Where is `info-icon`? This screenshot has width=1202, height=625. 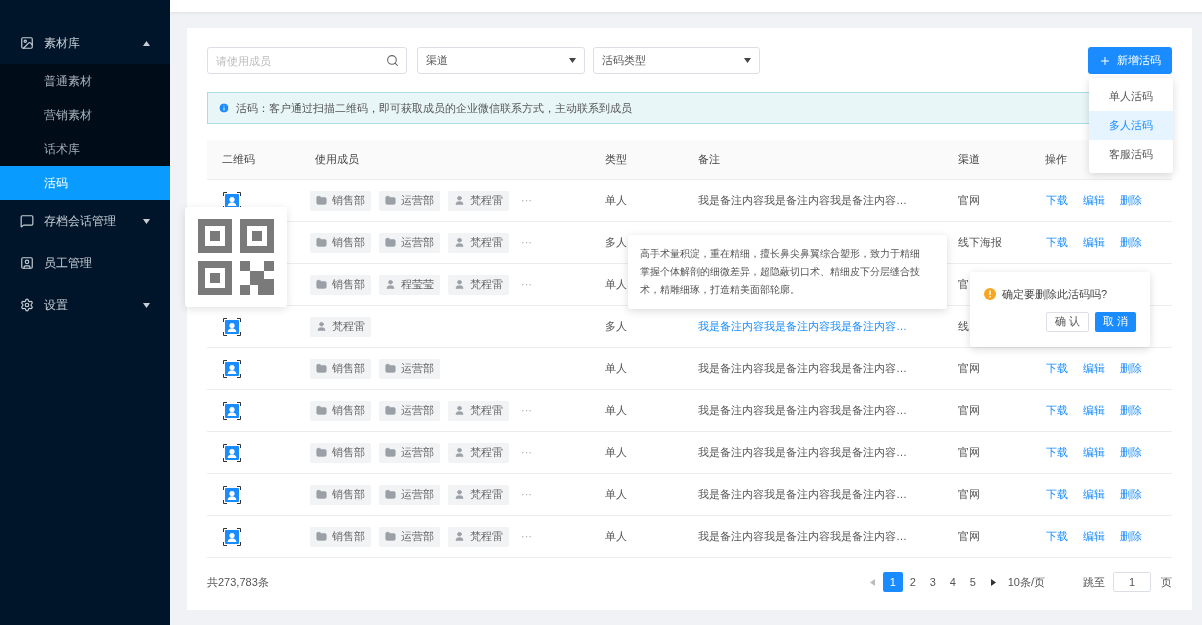
info-icon is located at coordinates (224, 108).